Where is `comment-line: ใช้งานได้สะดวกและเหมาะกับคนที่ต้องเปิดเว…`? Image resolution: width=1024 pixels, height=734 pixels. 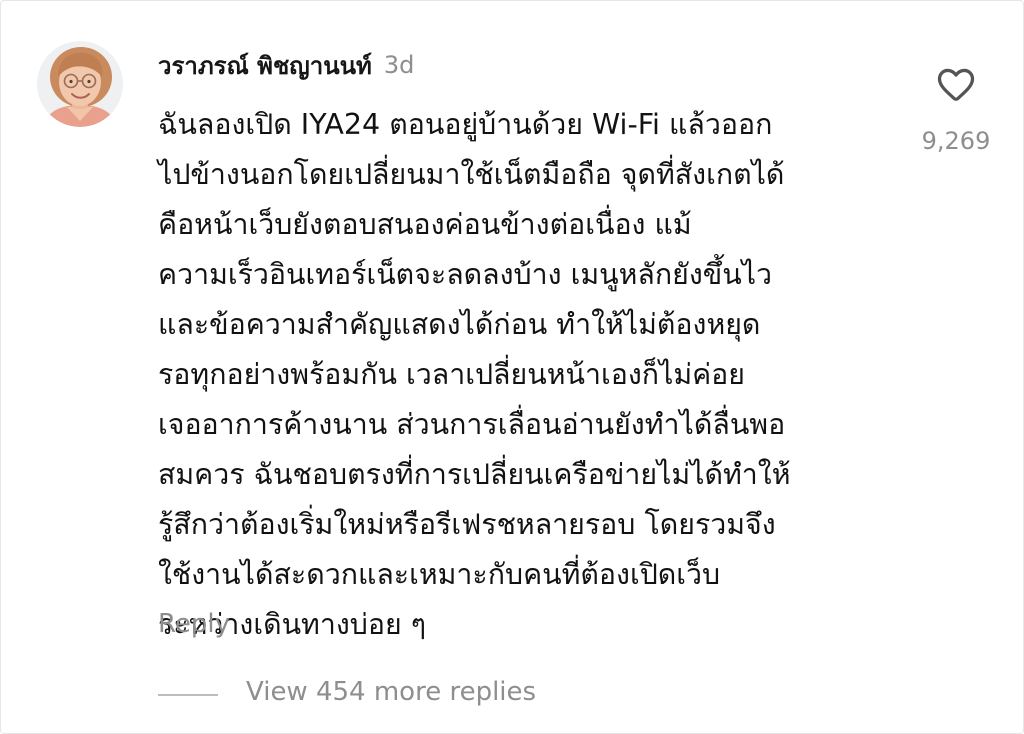
comment-line: ใช้งานได้สะดวกและเหมาะกับคนที่ต้องเปิดเว… is located at coordinates (439, 574).